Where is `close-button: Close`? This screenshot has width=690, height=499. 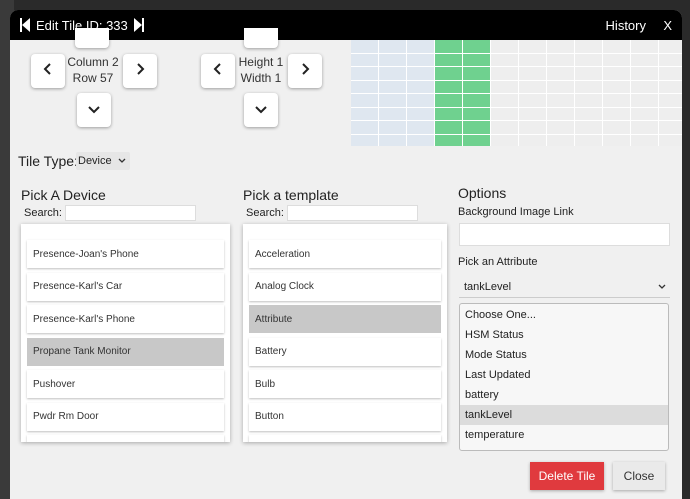 close-button: Close is located at coordinates (639, 476).